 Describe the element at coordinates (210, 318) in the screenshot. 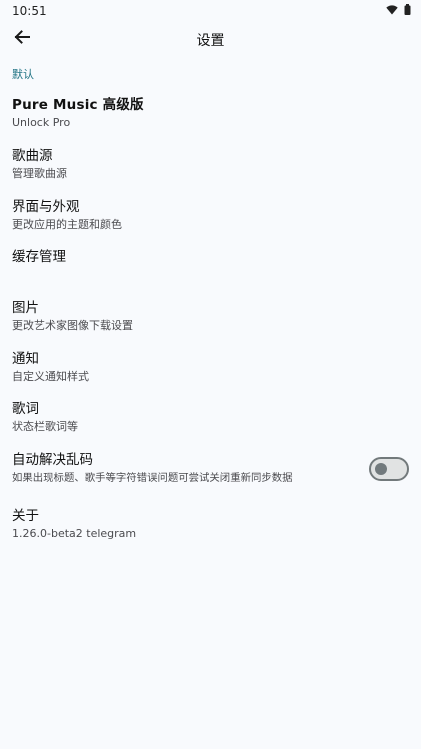

I see `settings-item-images: 图片 更改艺术家图像下载设置` at that location.